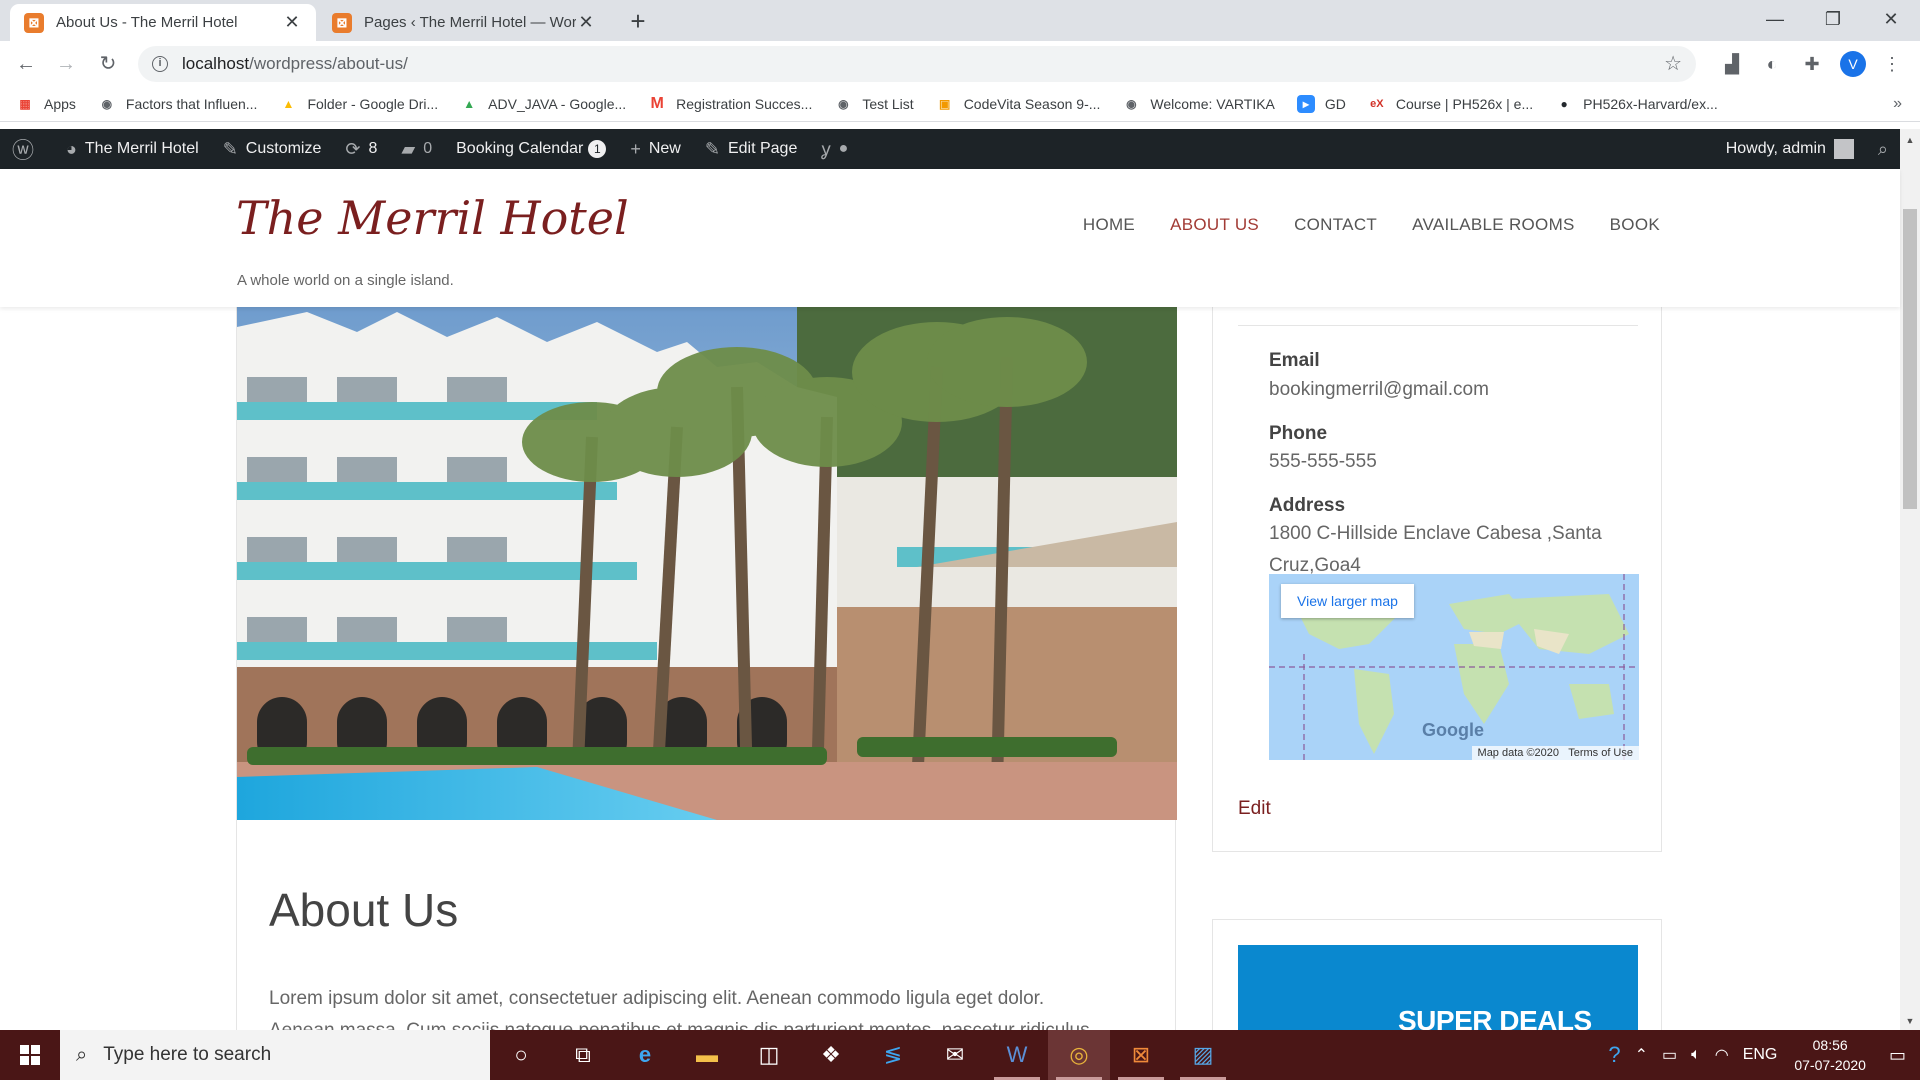  What do you see at coordinates (27, 149) in the screenshot?
I see `wp-logo-menu: ⓦ` at bounding box center [27, 149].